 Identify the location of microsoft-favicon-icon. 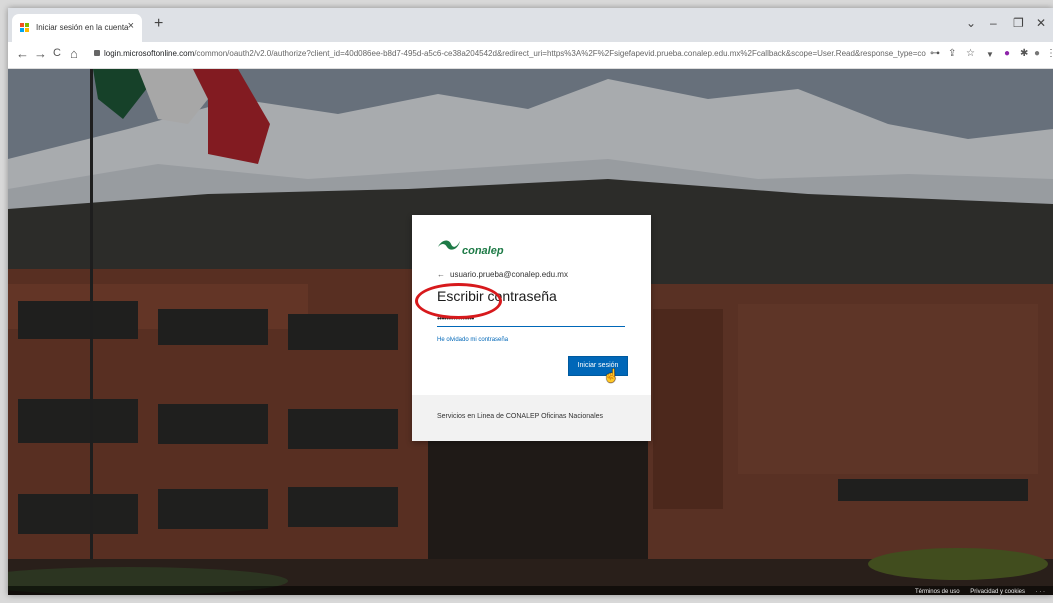
(25, 28).